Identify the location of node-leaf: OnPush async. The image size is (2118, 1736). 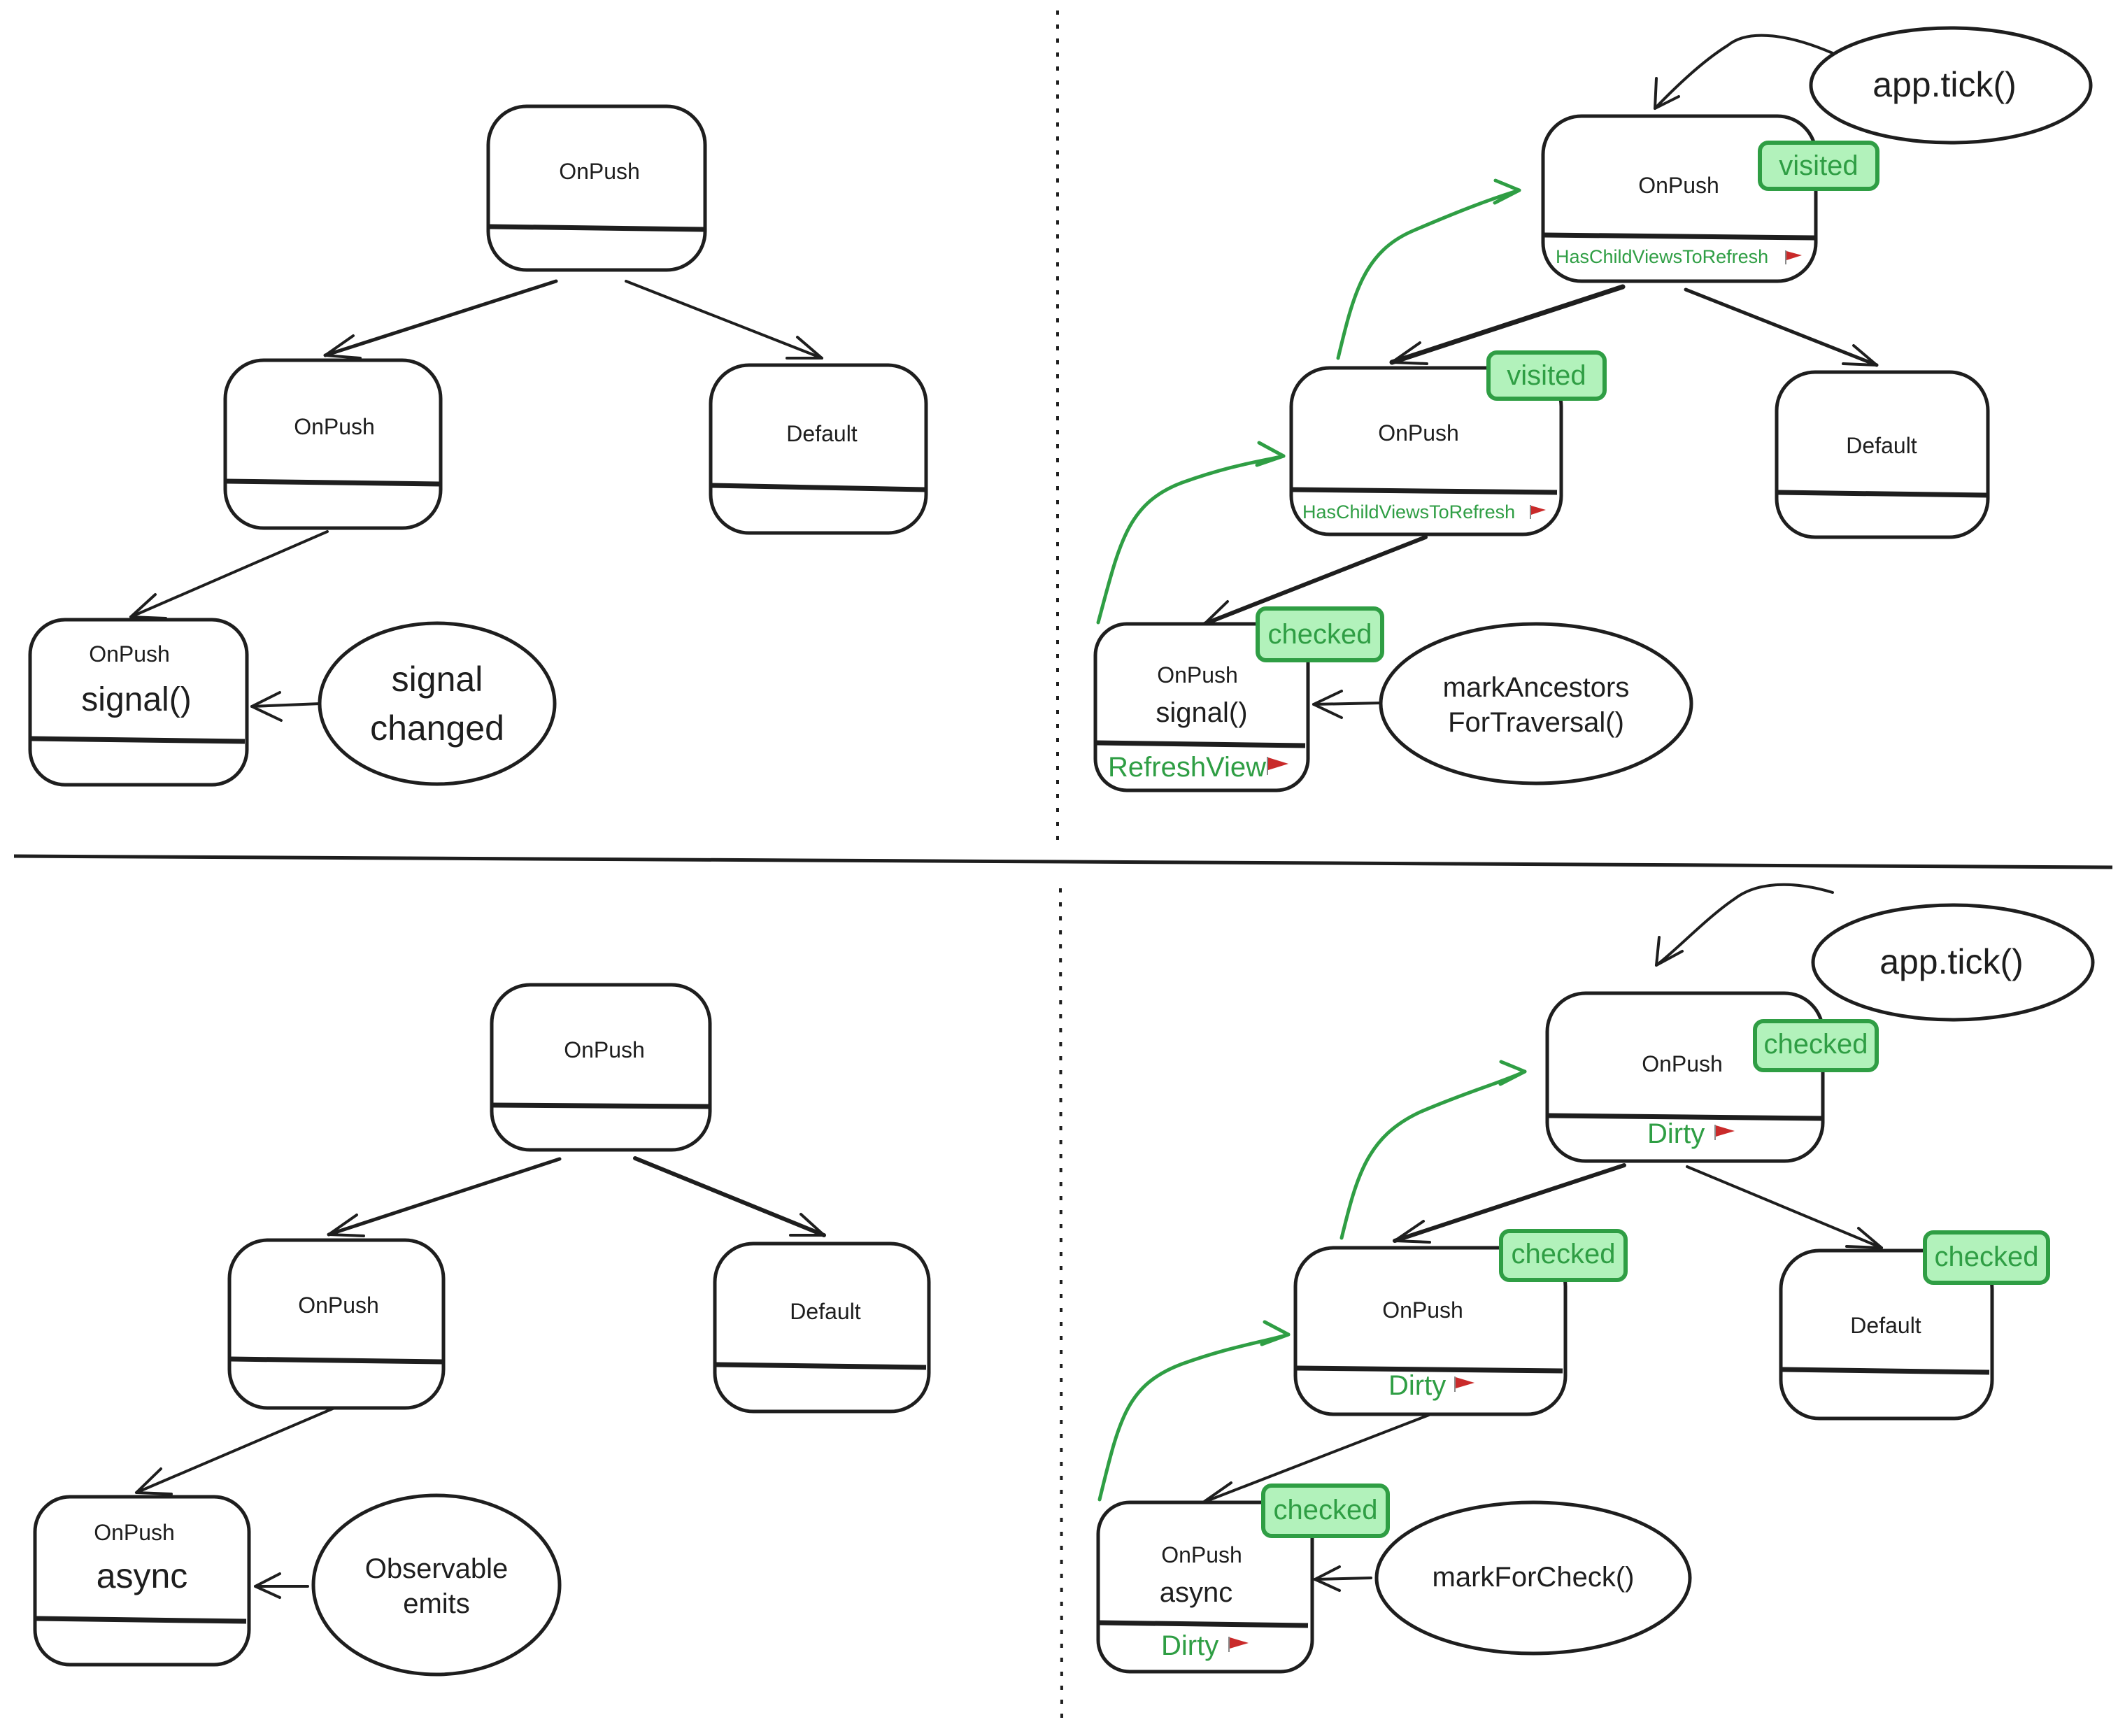
(142, 1581).